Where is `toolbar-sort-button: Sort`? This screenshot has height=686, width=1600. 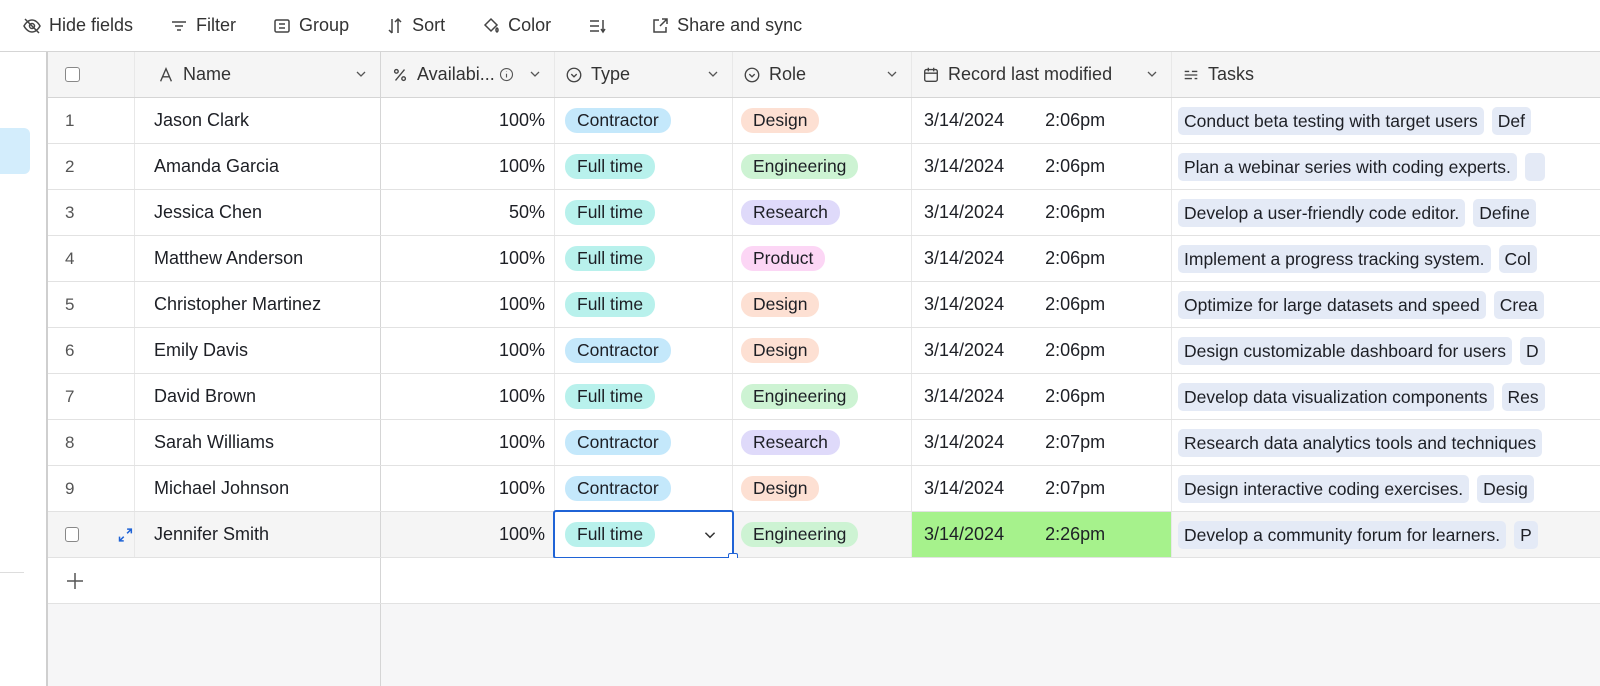 toolbar-sort-button: Sort is located at coordinates (415, 25).